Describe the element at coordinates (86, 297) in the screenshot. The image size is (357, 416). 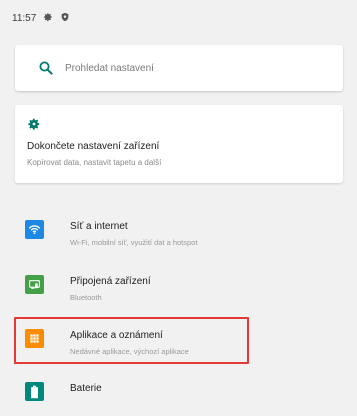
I see `settings-item-subtitle: Bluetooth` at that location.